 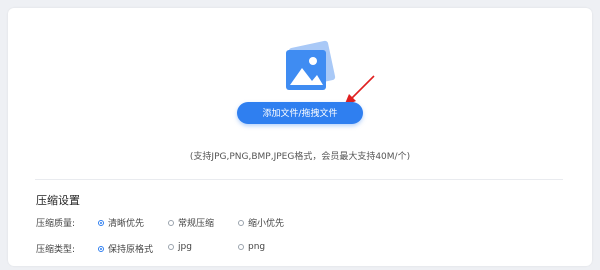 What do you see at coordinates (300, 157) in the screenshot?
I see `supported-formats-text: (支持JPG,PNG,BMP,JPEG格式，会员最大支持40M/个)` at bounding box center [300, 157].